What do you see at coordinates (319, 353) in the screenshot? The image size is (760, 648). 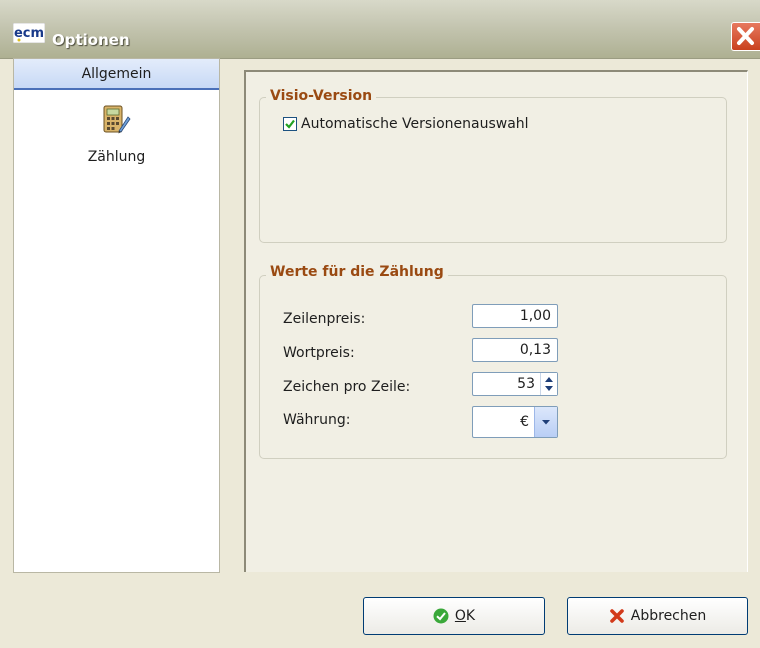 I see `word-price-label: Wortpreis:` at bounding box center [319, 353].